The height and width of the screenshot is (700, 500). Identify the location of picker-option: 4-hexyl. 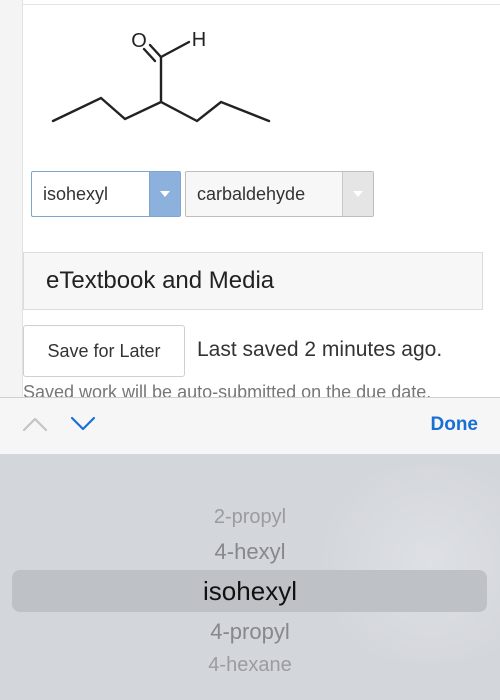
(250, 552).